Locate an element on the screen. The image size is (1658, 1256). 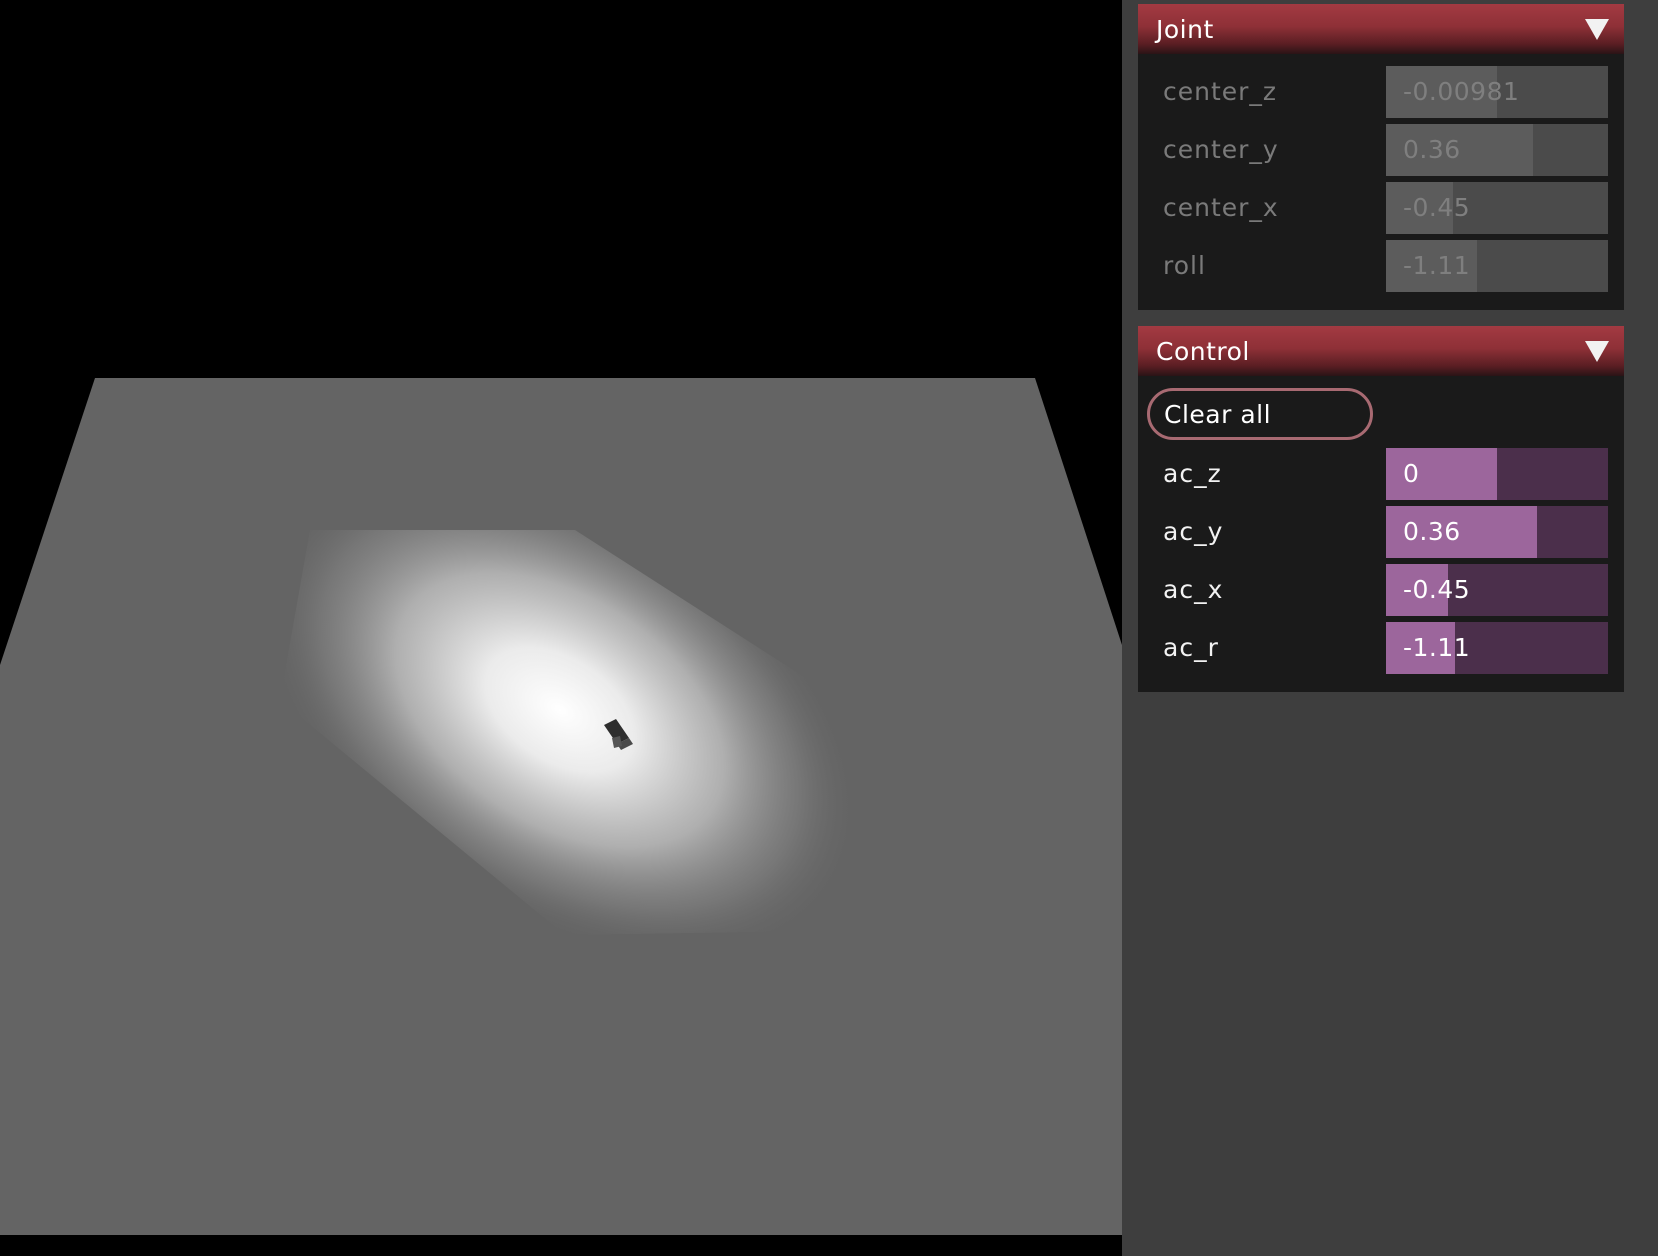
control-section-header: Control is located at coordinates (1381, 351).